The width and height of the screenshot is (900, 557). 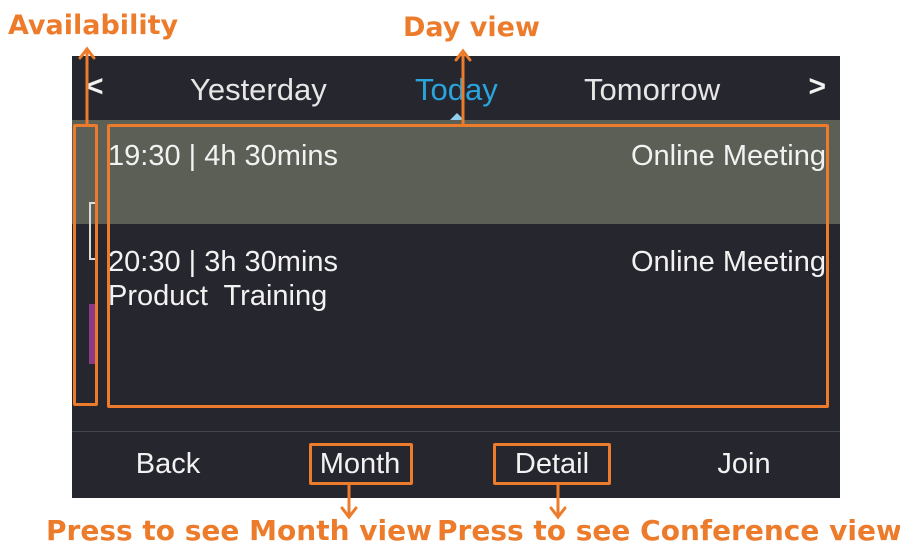 What do you see at coordinates (239, 530) in the screenshot?
I see `month-view-annotation: Press to see Month view` at bounding box center [239, 530].